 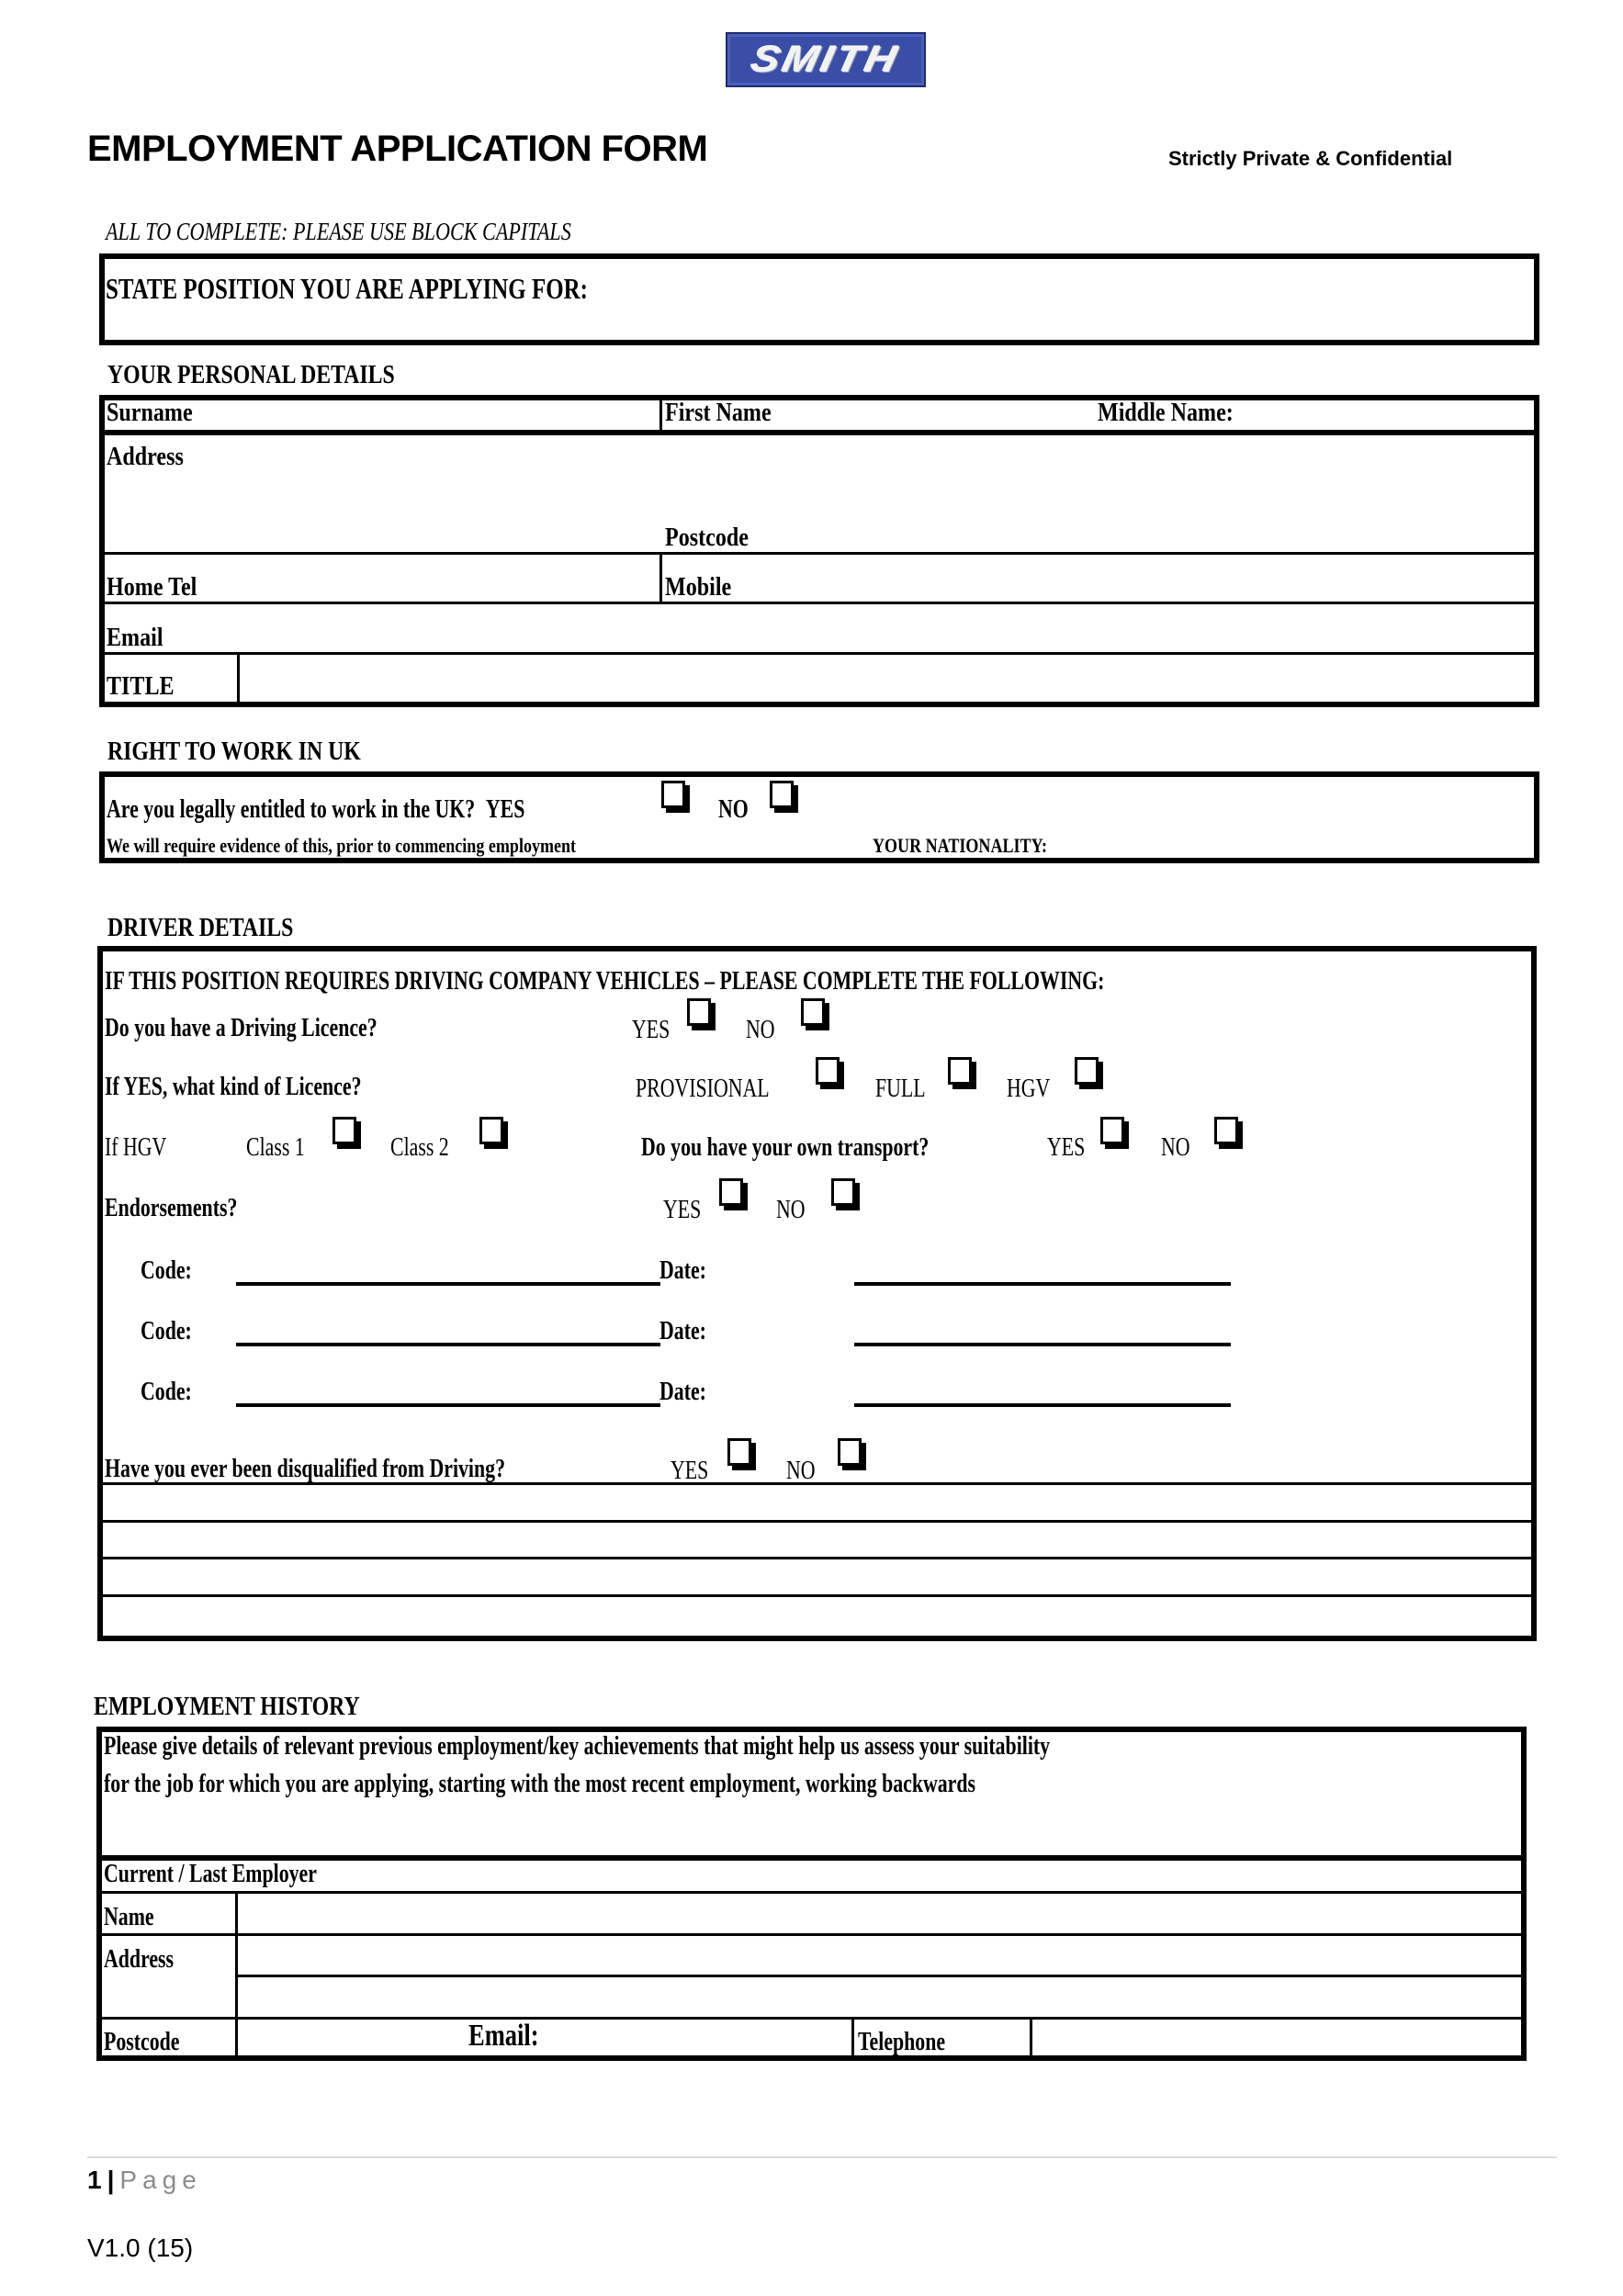 I want to click on mobile-field: Mobile, so click(x=698, y=587).